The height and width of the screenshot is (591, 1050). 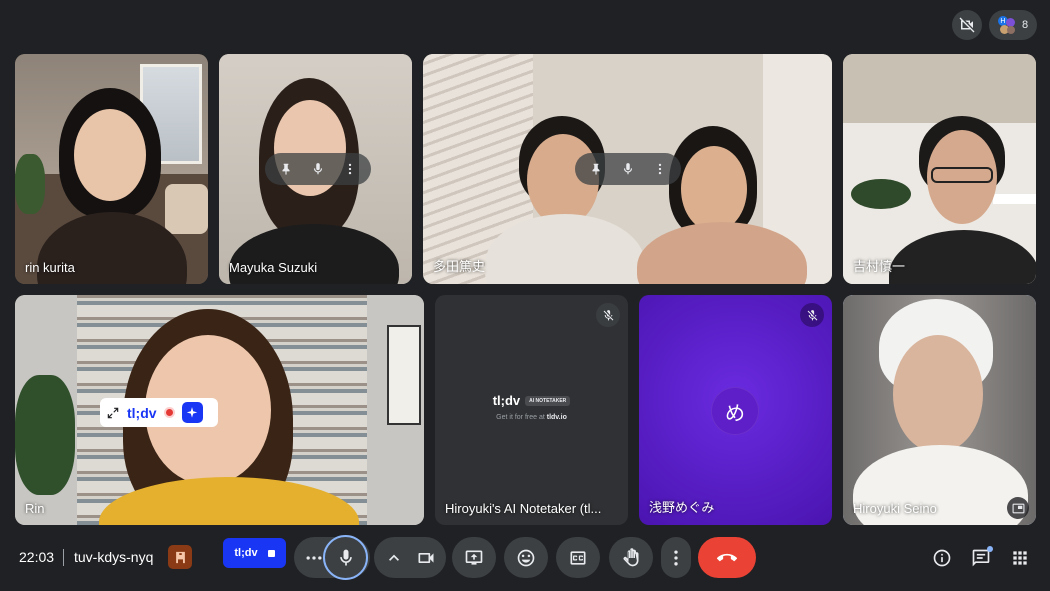 I want to click on meeting-info-button, so click(x=942, y=558).